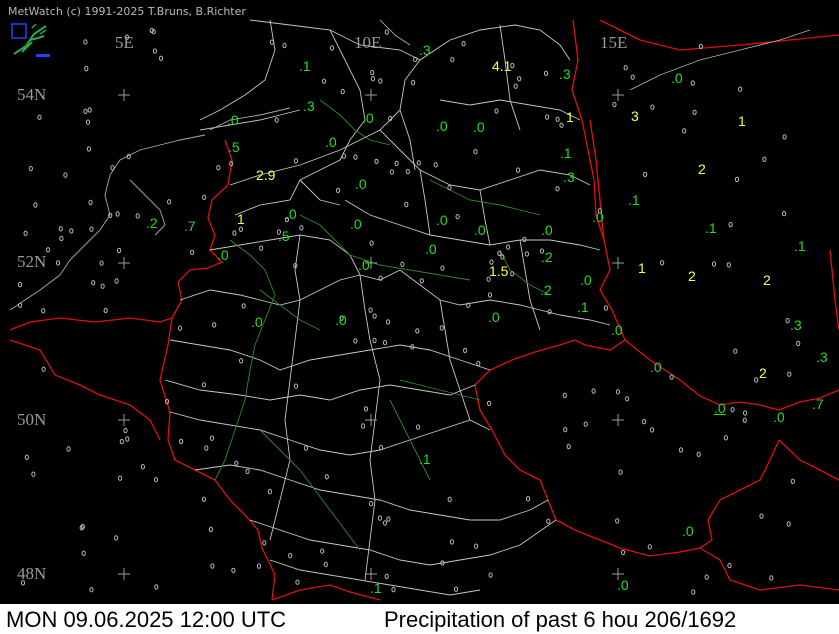  Describe the element at coordinates (702, 169) in the screenshot. I see `precip-value: 2` at that location.